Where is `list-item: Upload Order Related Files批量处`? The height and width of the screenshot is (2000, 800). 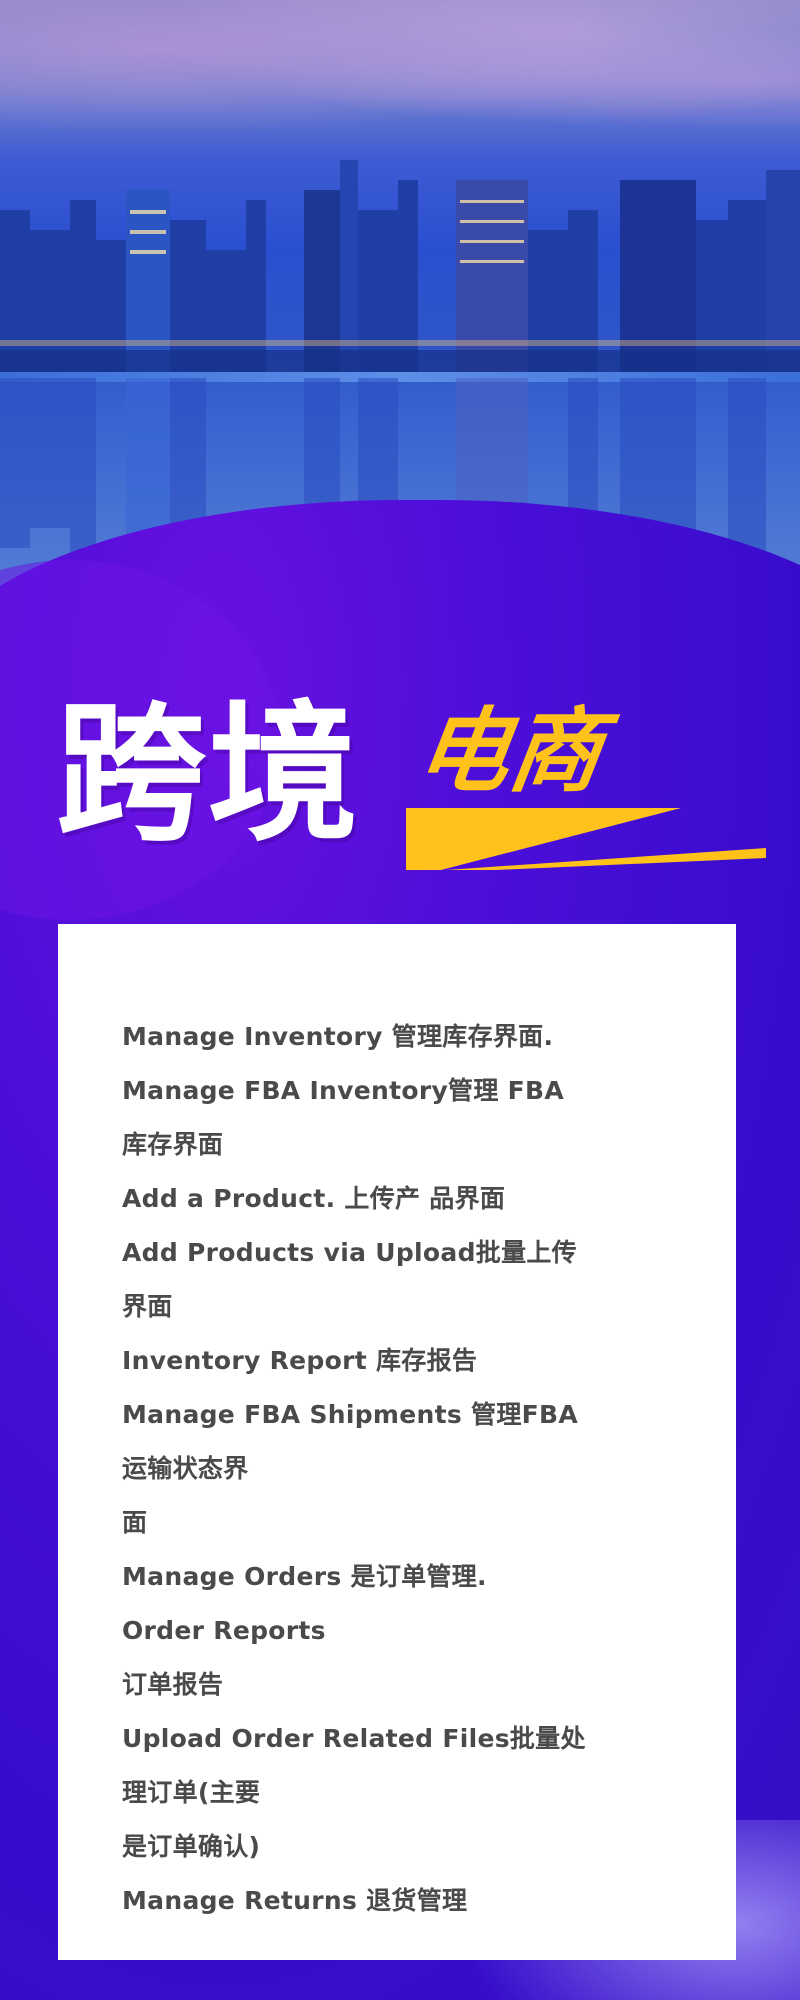
list-item: Upload Order Related Files批量处 is located at coordinates (354, 1738).